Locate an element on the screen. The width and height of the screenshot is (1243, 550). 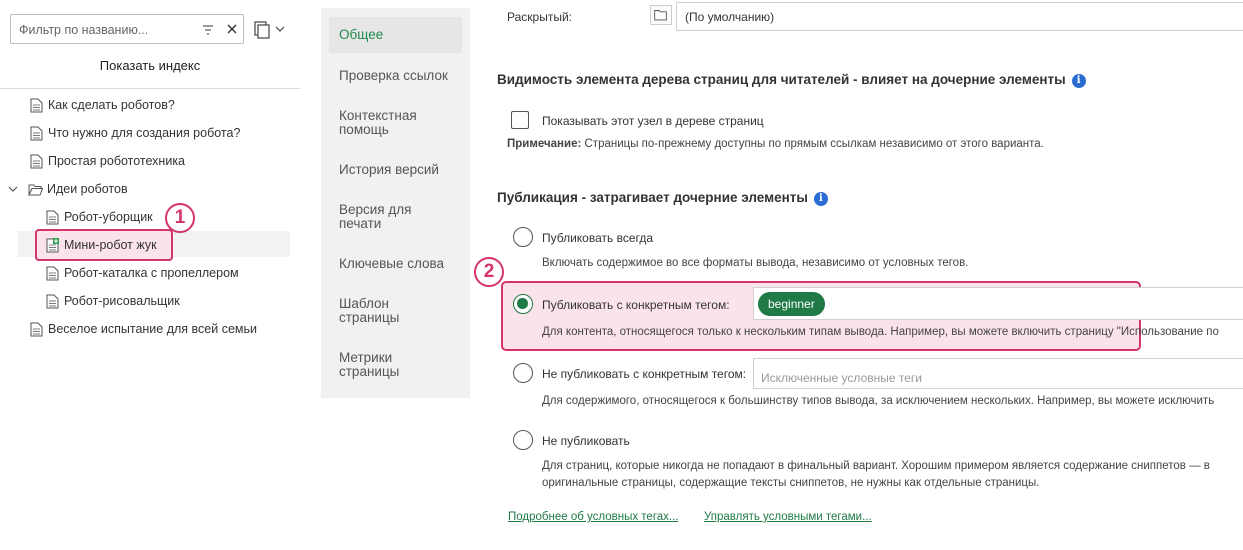
nav-item-print-version: Версия для печати is located at coordinates (379, 217).